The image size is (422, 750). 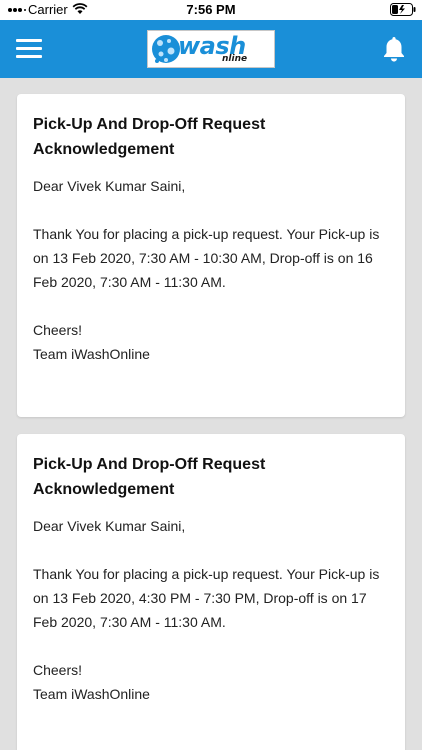 I want to click on status-bar: Carrier 7:56 PM, so click(x=211, y=10).